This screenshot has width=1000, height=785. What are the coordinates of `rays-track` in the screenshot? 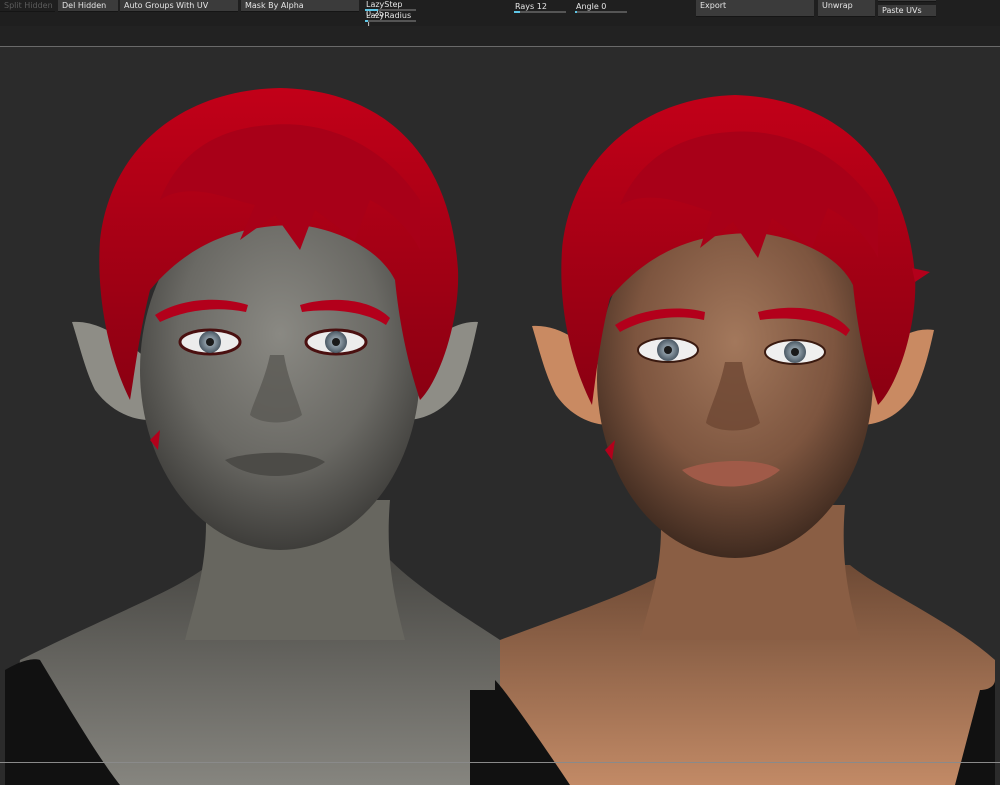 It's located at (540, 12).